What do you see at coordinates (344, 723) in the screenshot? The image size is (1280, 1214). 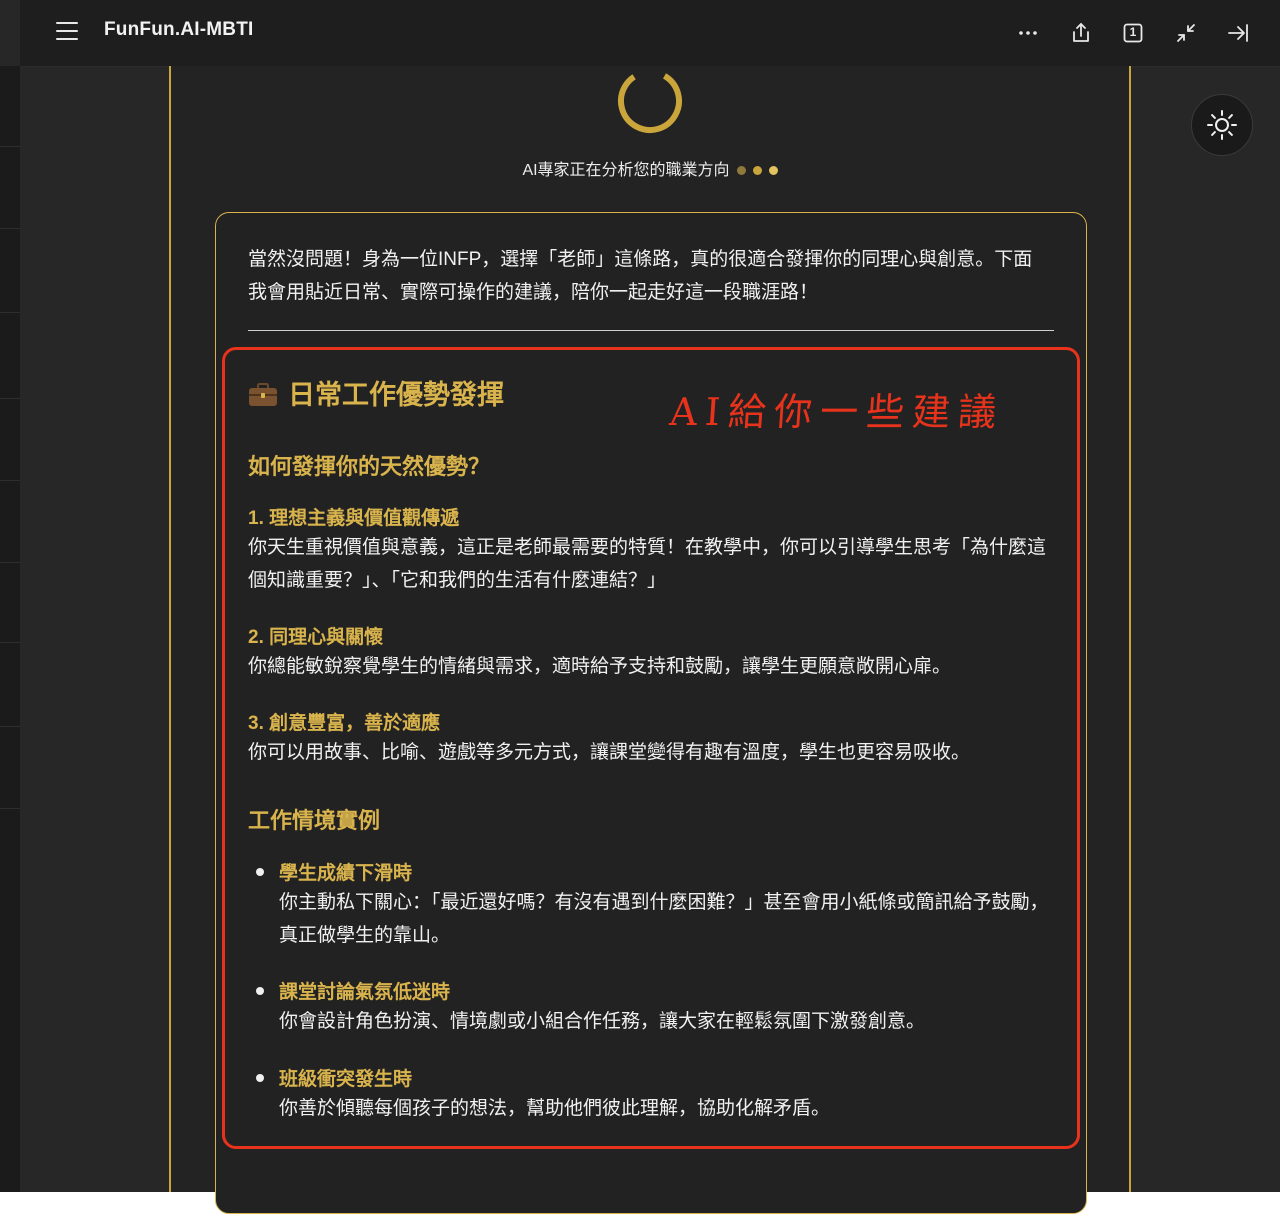 I see `strength-title: 3. 創意豐富，善於適應` at bounding box center [344, 723].